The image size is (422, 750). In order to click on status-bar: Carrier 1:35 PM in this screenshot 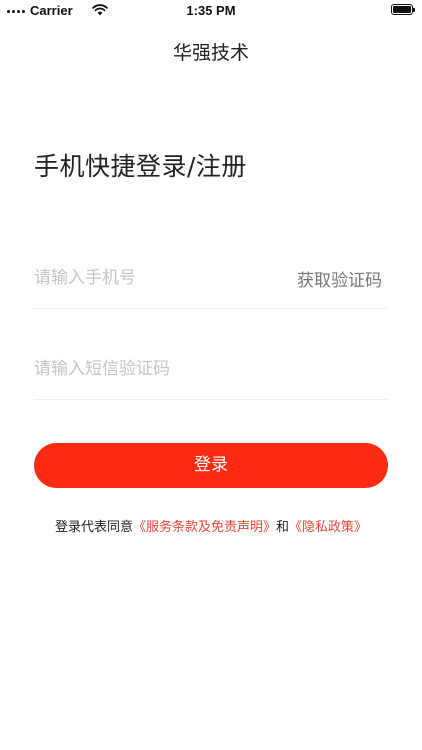, I will do `click(211, 11)`.